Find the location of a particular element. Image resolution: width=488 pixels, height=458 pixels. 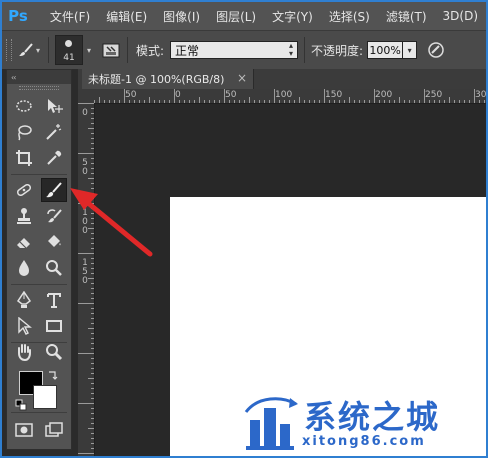

ruler-label: 250 is located at coordinates (434, 95).